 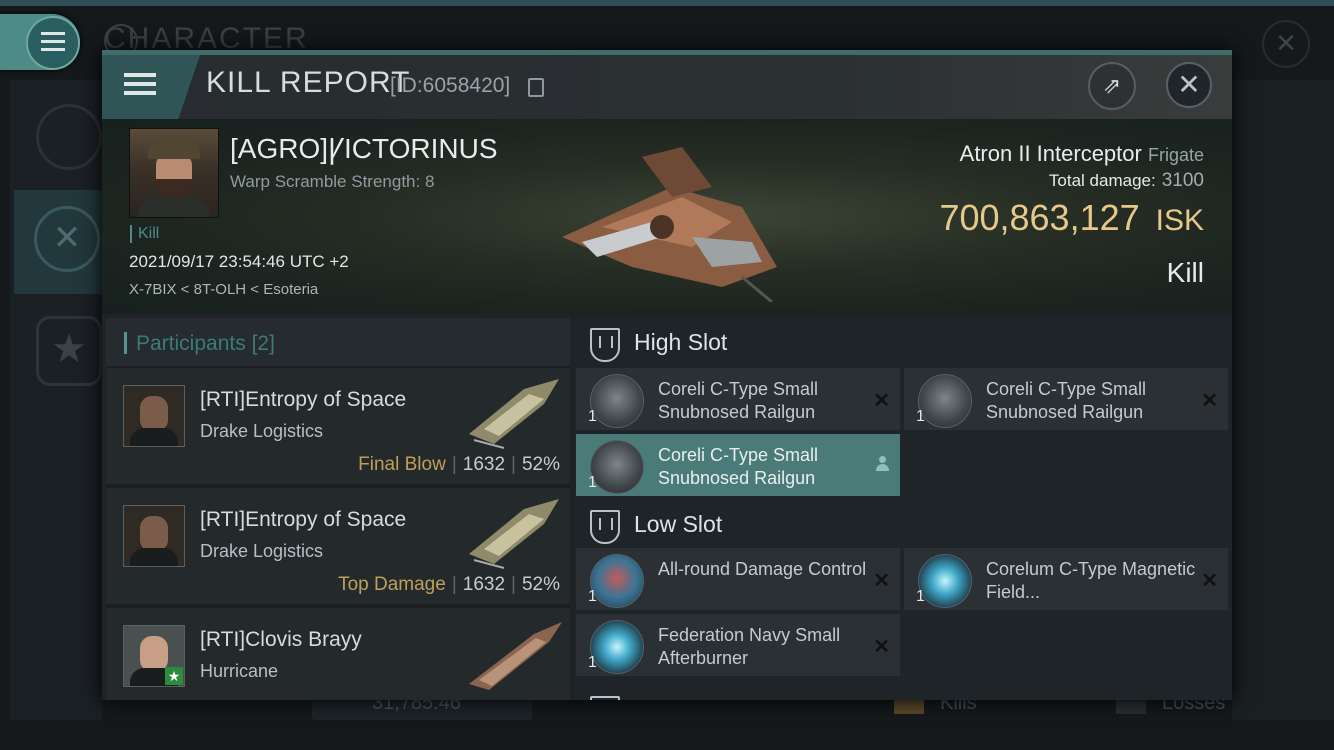 I want to click on warp-scramble-strength: Warp Scramble Strength: 8, so click(x=332, y=181).